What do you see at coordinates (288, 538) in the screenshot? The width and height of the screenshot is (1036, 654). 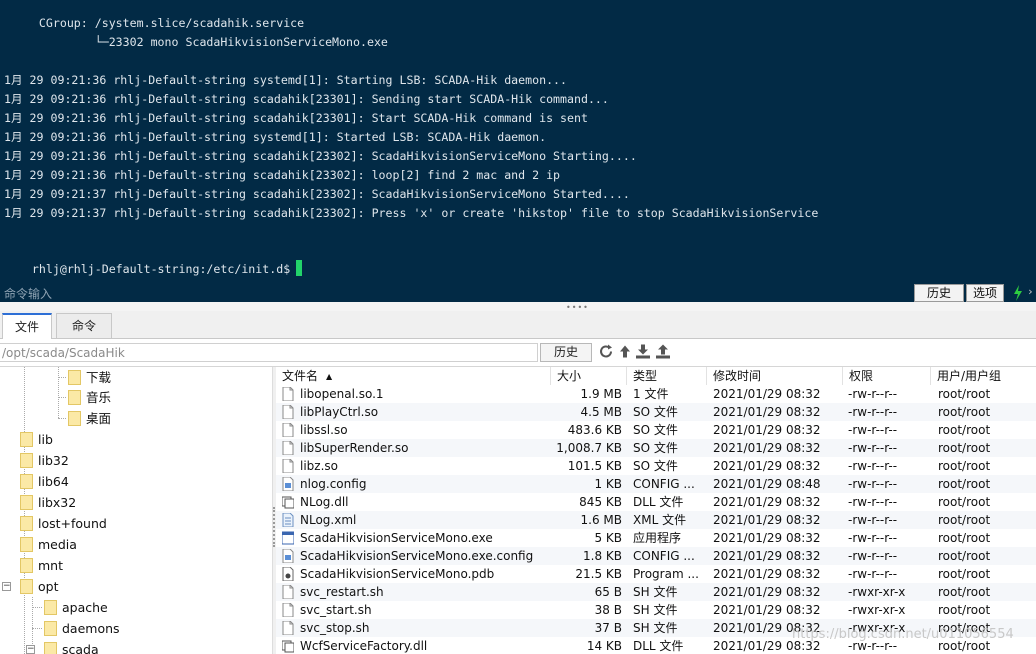 I see `application-icon` at bounding box center [288, 538].